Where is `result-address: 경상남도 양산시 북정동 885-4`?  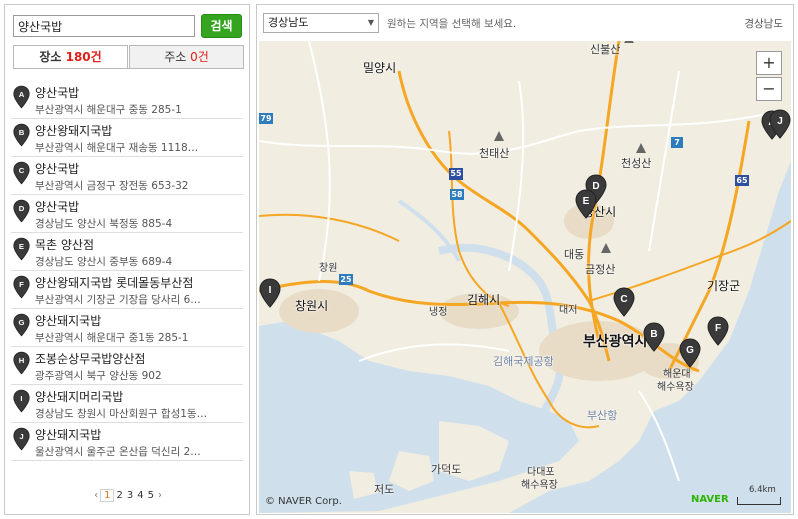
result-address: 경상남도 양산시 북정동 885-4 is located at coordinates (104, 224).